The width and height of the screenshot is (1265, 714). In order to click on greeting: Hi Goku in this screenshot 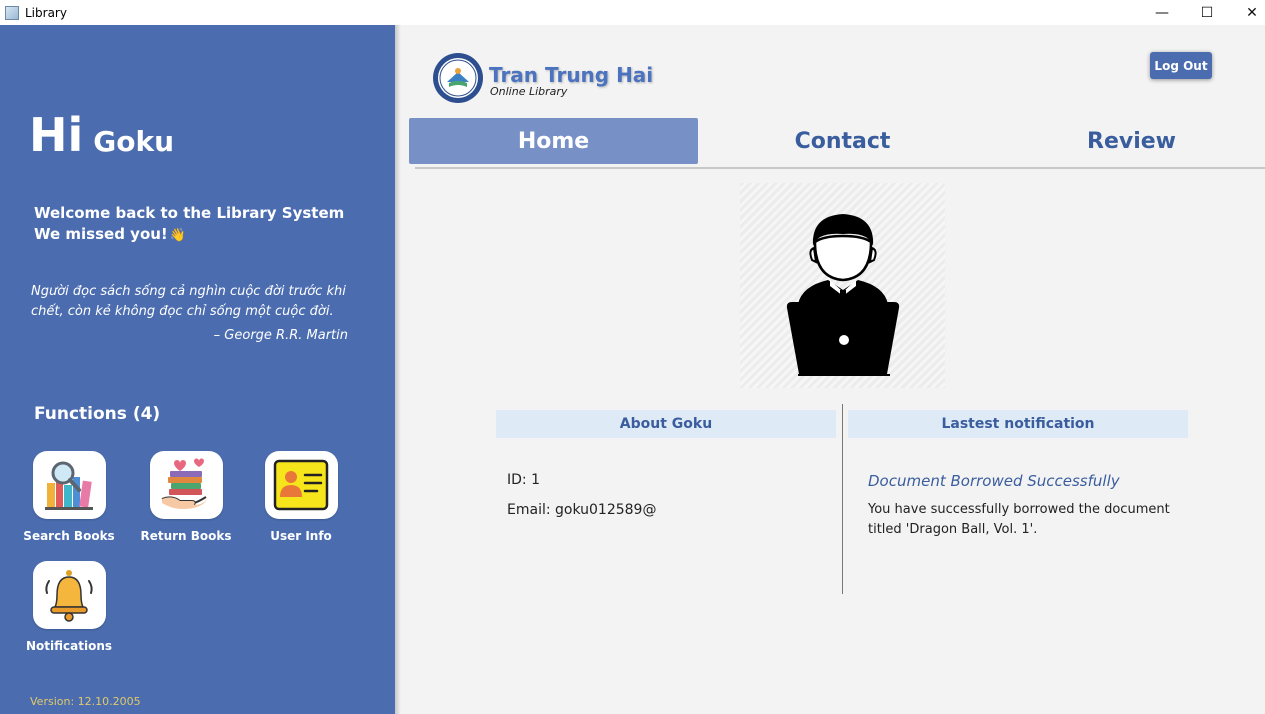, I will do `click(101, 135)`.